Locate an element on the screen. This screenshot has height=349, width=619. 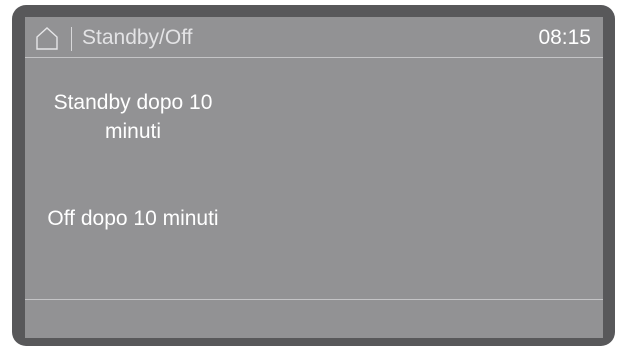
header-divider is located at coordinates (314, 57).